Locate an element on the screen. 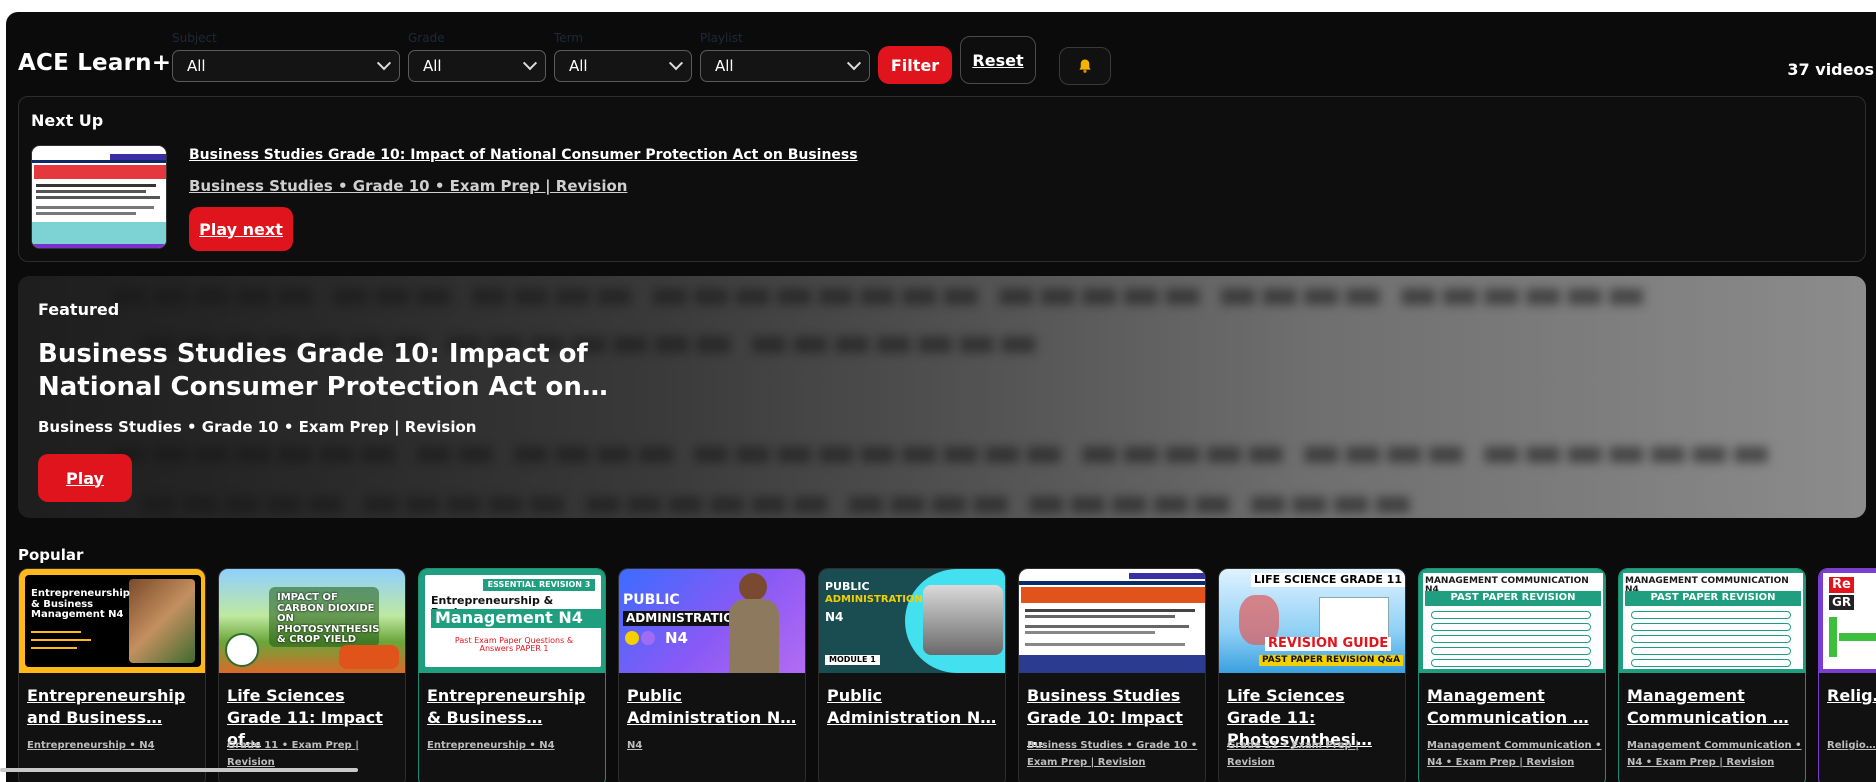 This screenshot has height=782, width=1876. video-thumbnail: PUBLIC ADMINISTRATION N4 is located at coordinates (712, 621).